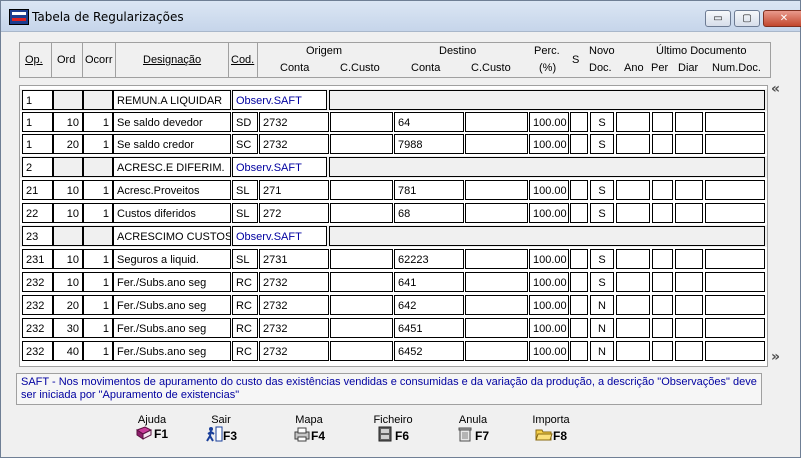 Image resolution: width=801 pixels, height=458 pixels. Describe the element at coordinates (68, 100) in the screenshot. I see `cell-ord` at that location.